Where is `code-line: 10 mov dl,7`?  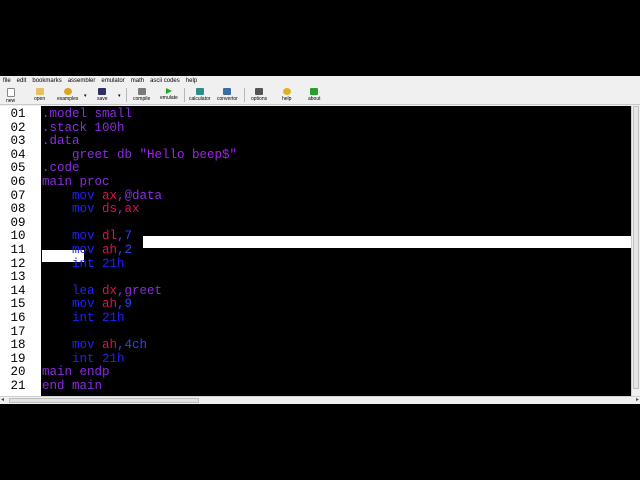 code-line: 10 mov dl,7 is located at coordinates (315, 237).